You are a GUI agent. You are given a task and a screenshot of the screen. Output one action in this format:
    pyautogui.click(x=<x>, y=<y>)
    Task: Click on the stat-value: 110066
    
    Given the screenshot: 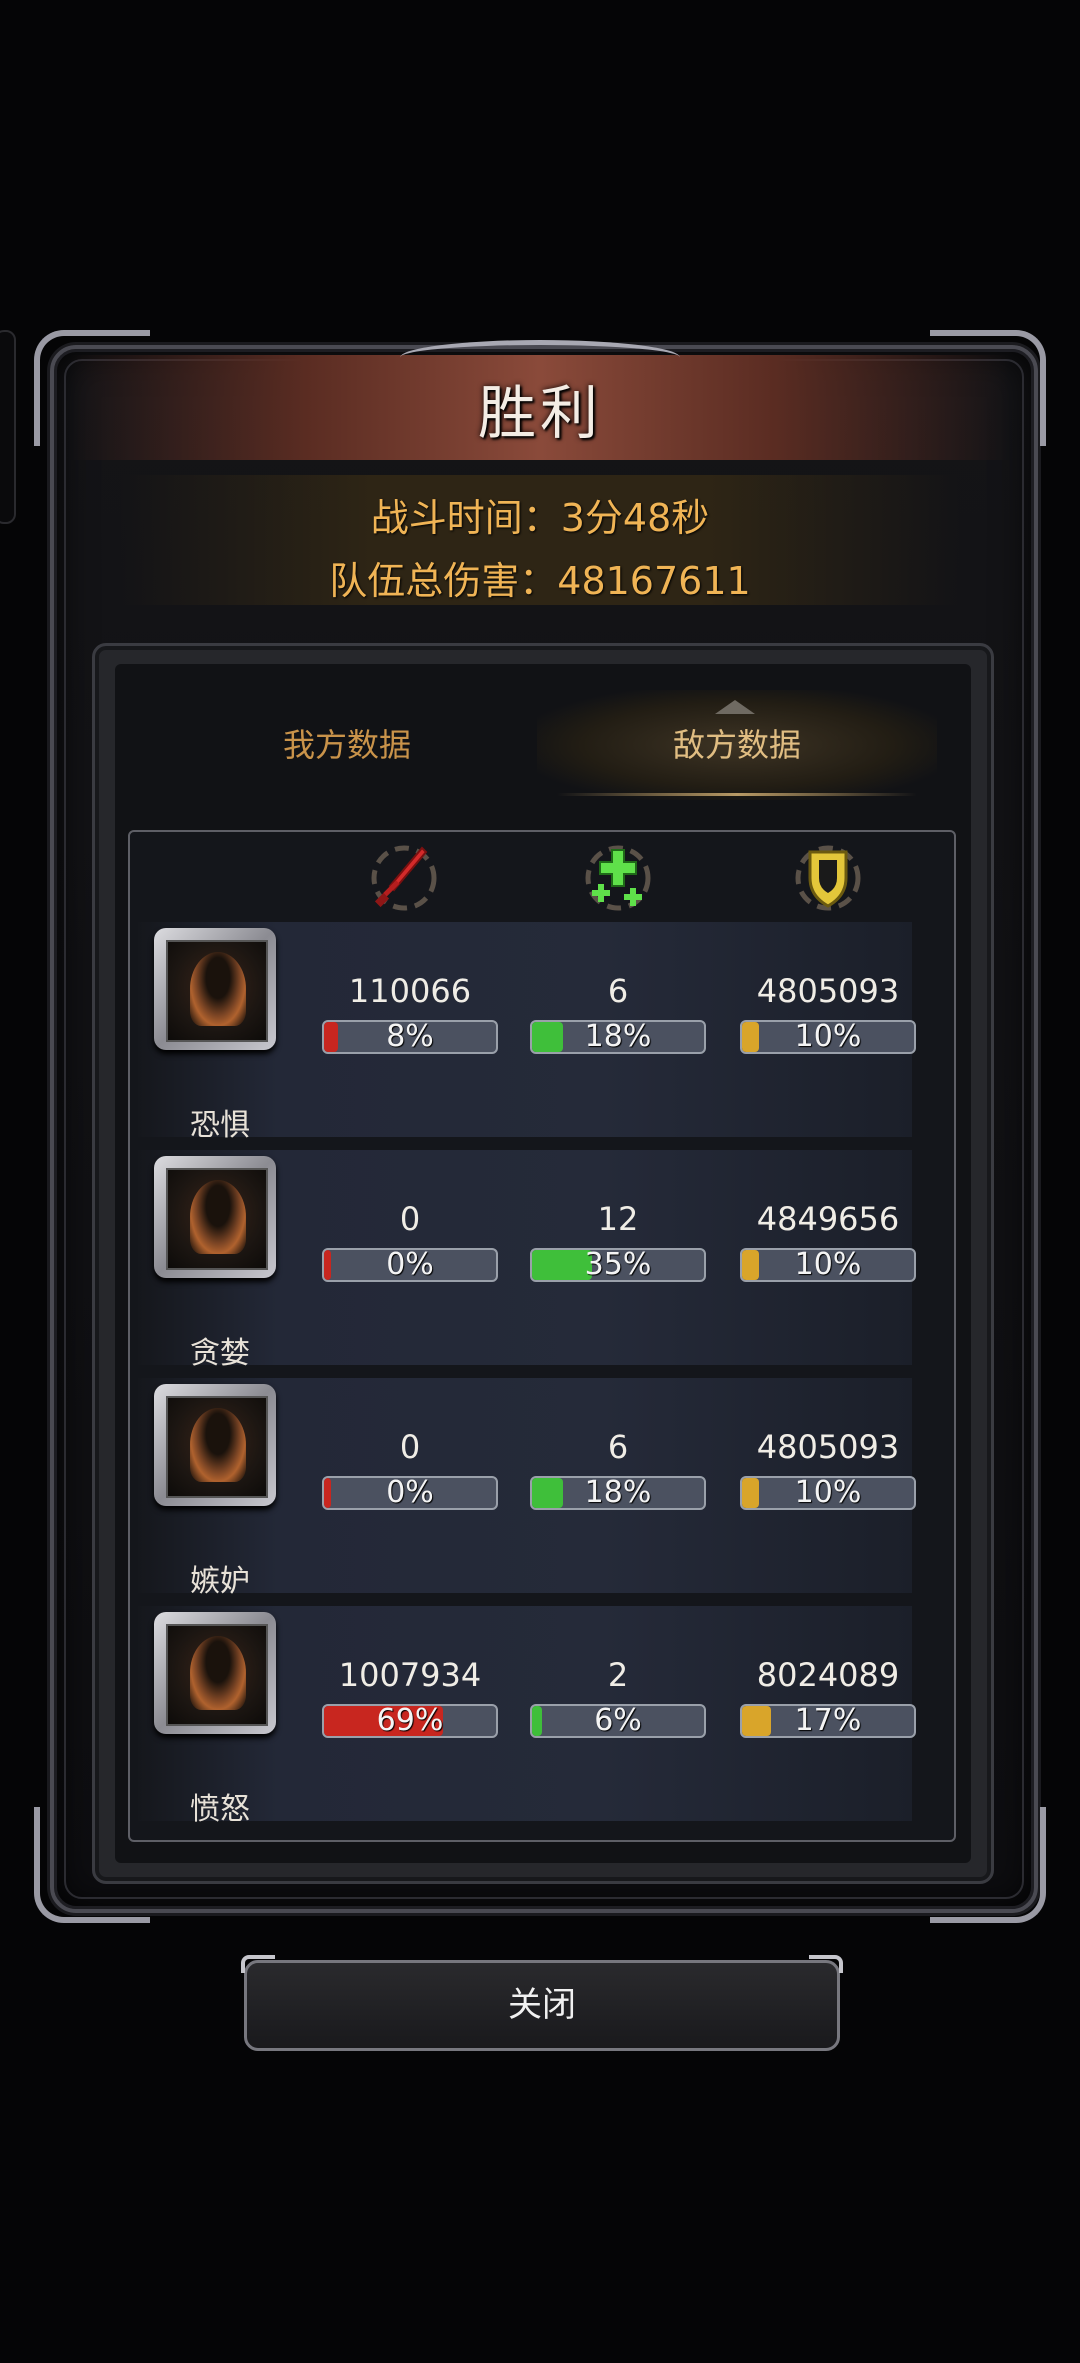 What is the action you would take?
    pyautogui.click(x=410, y=991)
    